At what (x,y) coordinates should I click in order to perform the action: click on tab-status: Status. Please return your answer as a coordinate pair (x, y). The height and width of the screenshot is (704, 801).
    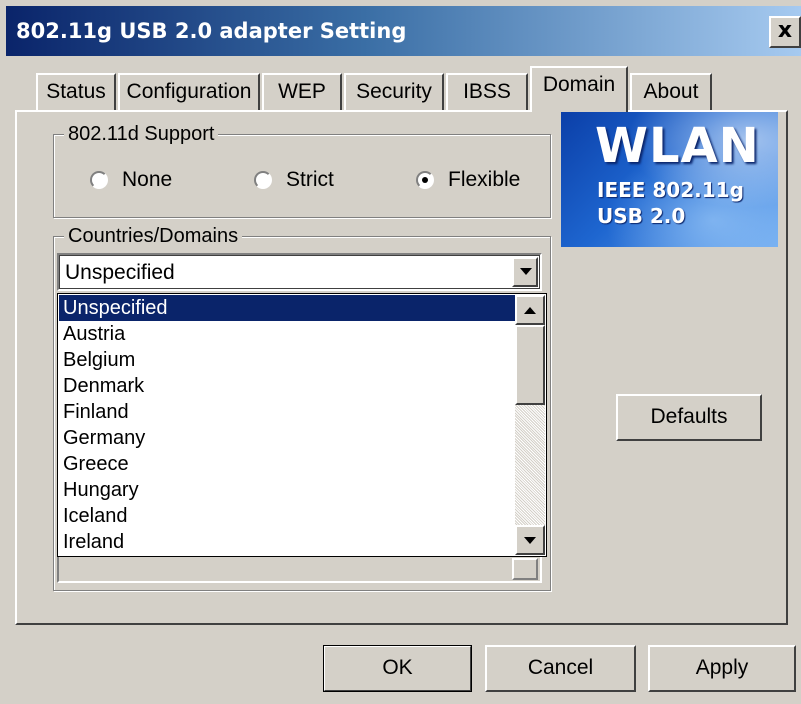
    Looking at the image, I should click on (76, 92).